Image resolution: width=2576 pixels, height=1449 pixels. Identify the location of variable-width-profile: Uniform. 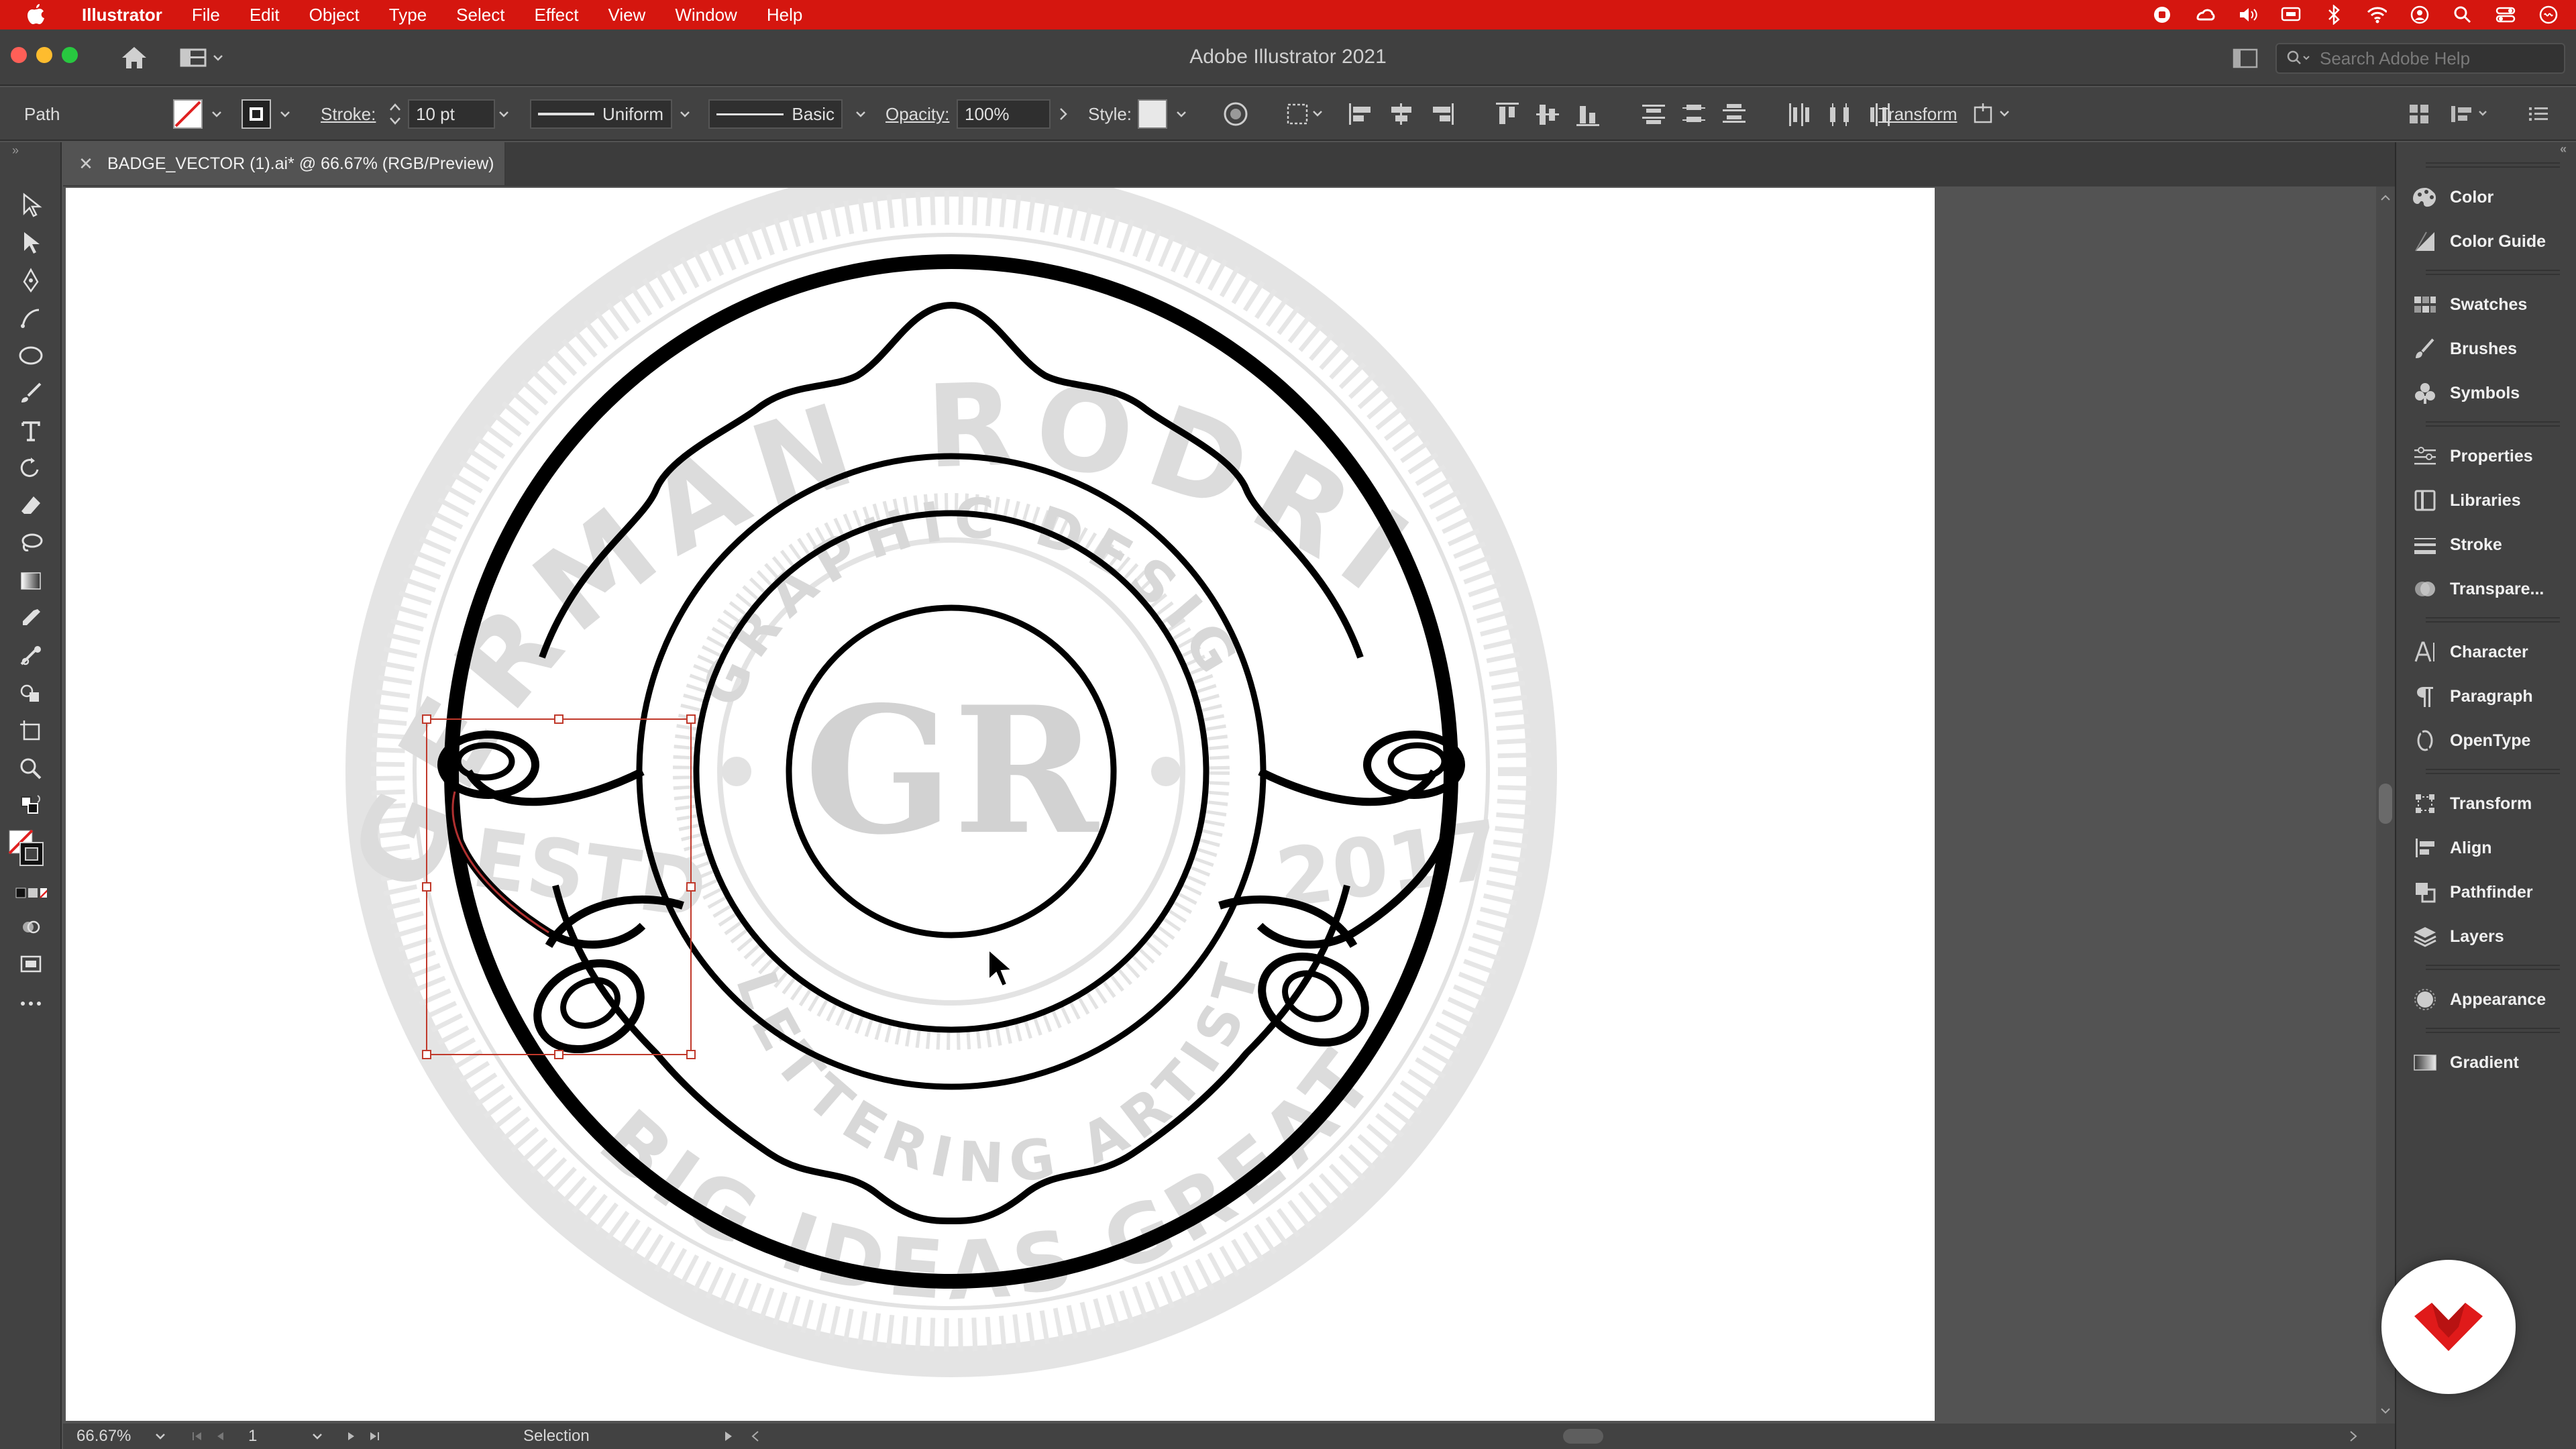
(601, 114).